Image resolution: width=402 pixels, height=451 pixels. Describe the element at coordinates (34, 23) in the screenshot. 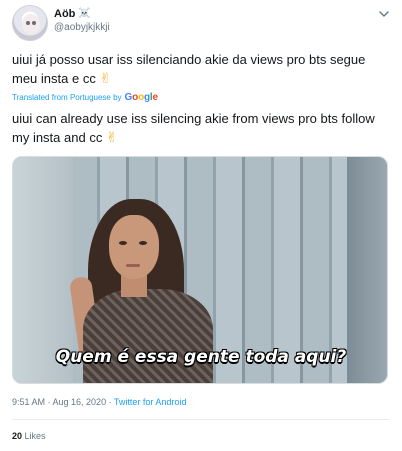

I see `avatar-eye-right` at that location.